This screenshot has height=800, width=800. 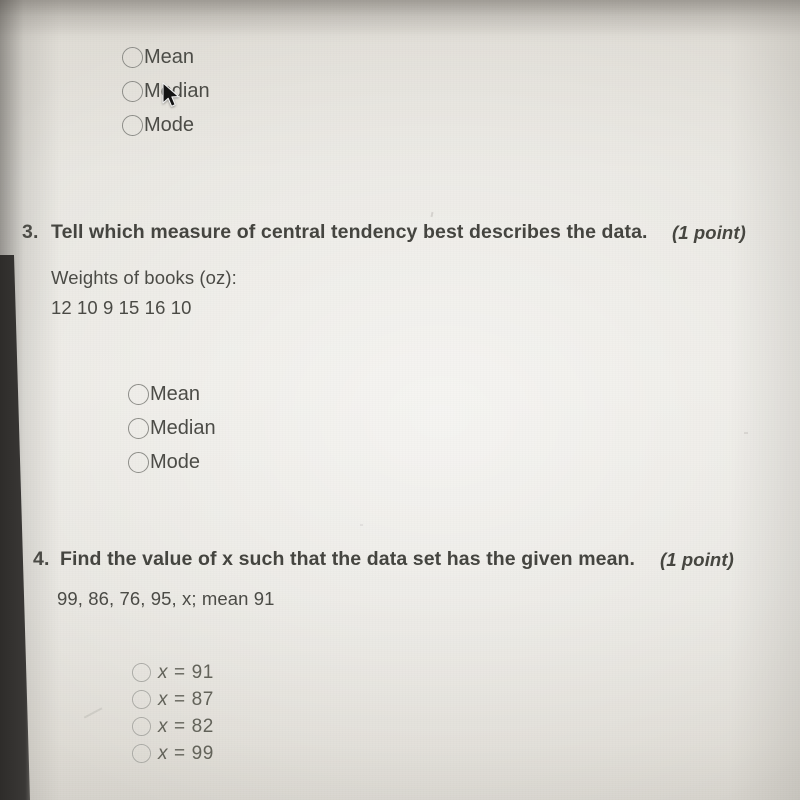 What do you see at coordinates (400, 18) in the screenshot?
I see `top-shadow-overlay` at bounding box center [400, 18].